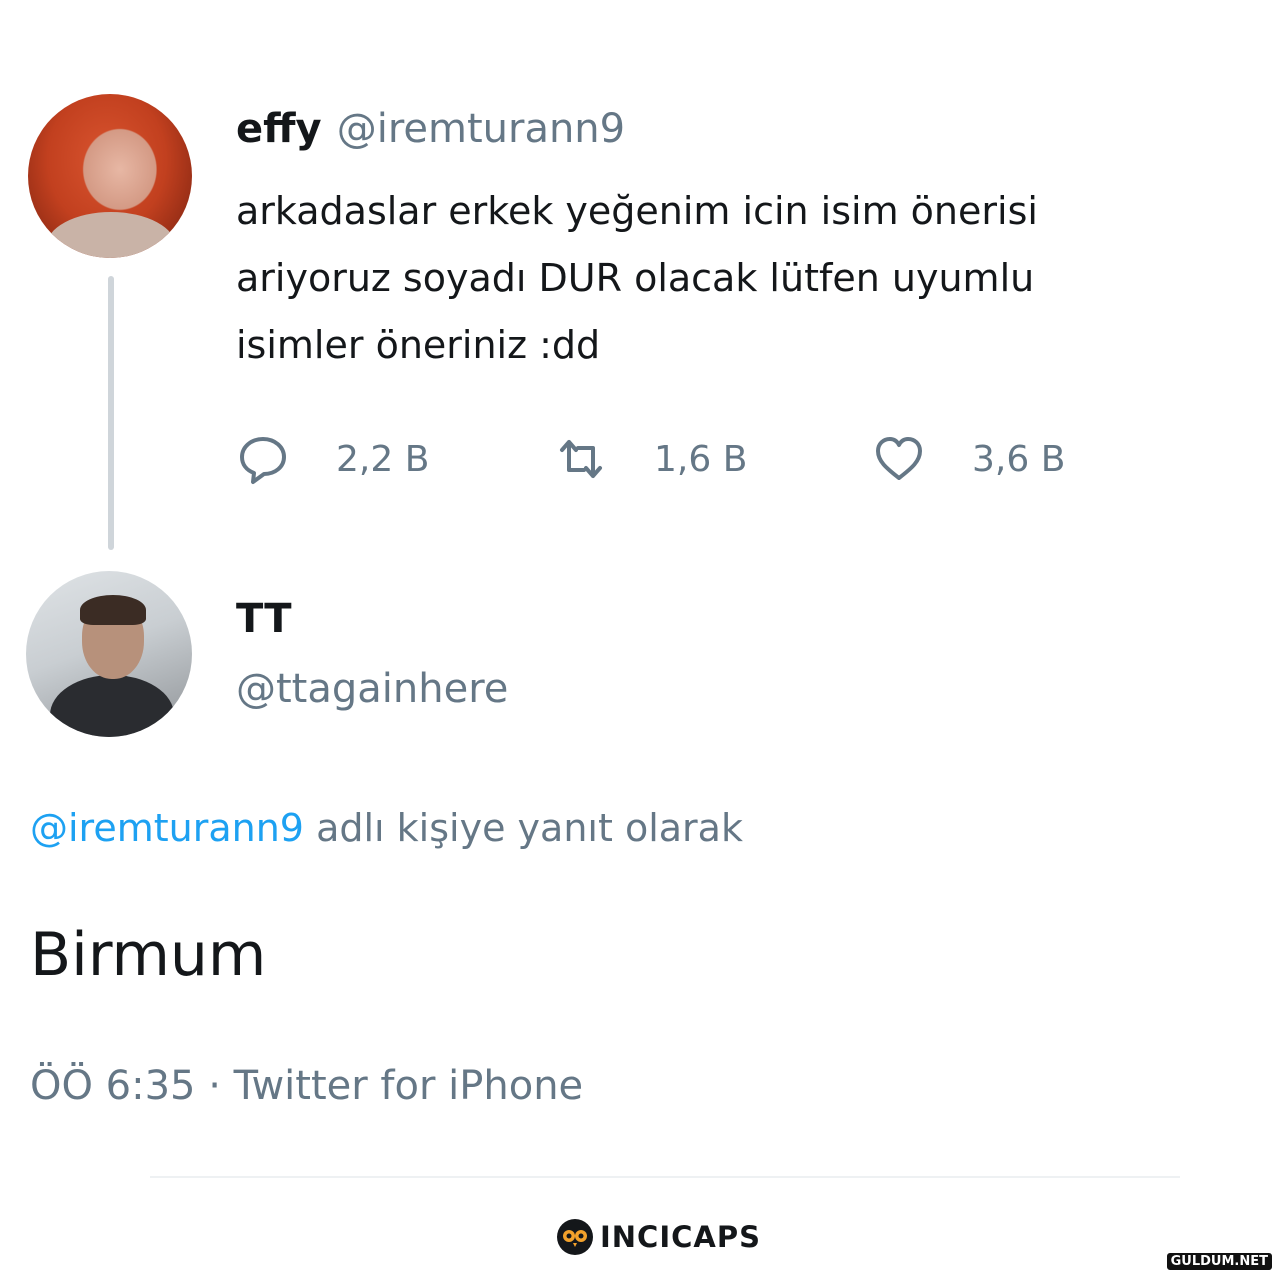 This screenshot has width=1280, height=1280. Describe the element at coordinates (1019, 459) in the screenshot. I see `like-count: 3,6 B` at that location.